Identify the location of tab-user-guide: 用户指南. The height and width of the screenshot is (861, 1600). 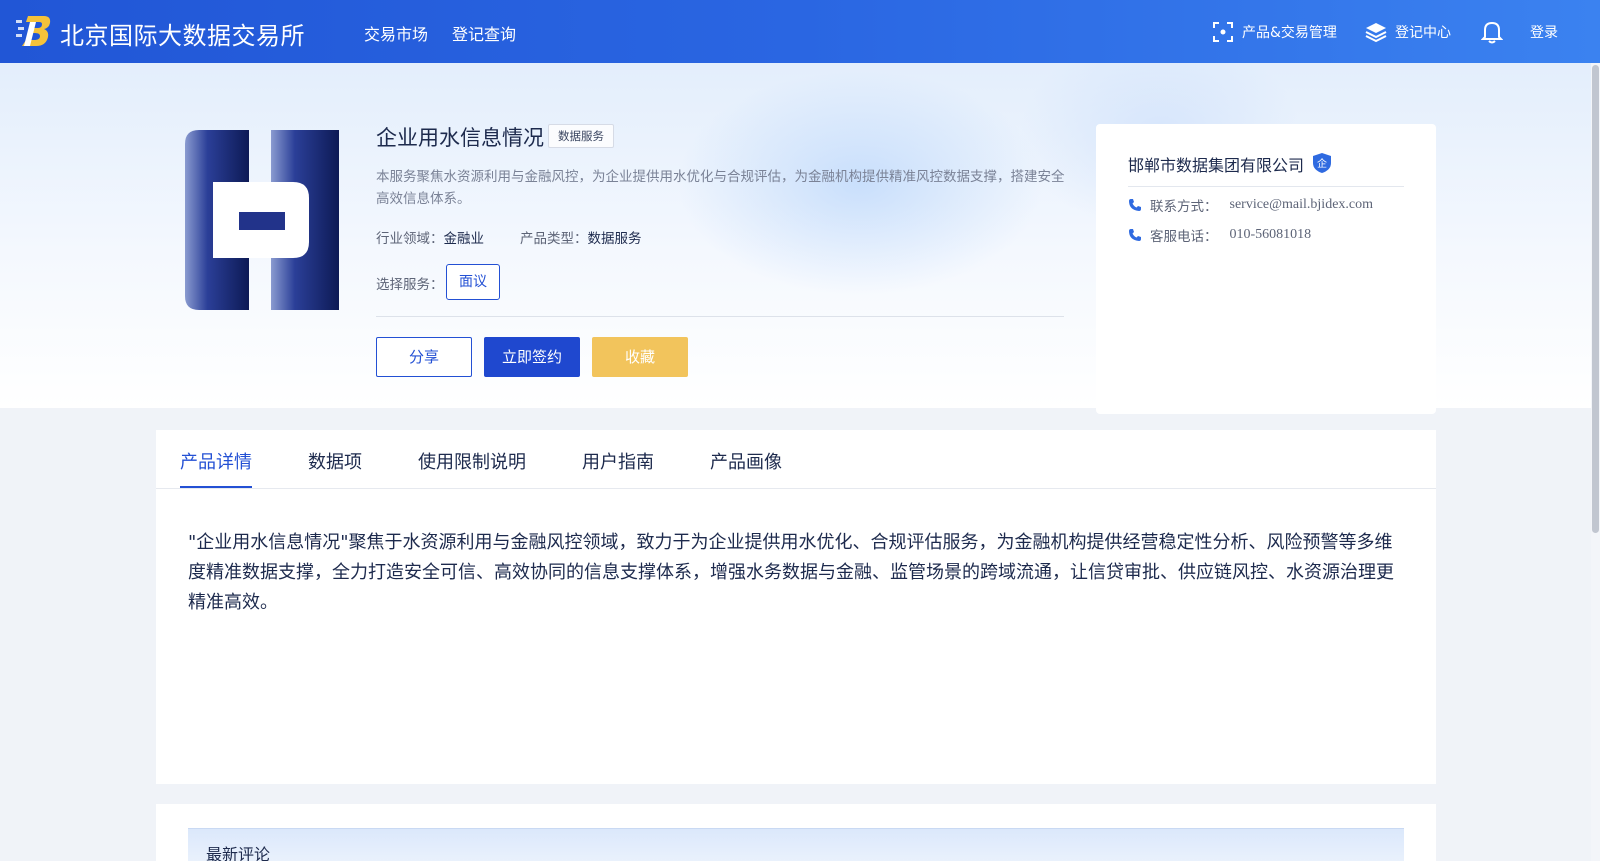
(618, 461).